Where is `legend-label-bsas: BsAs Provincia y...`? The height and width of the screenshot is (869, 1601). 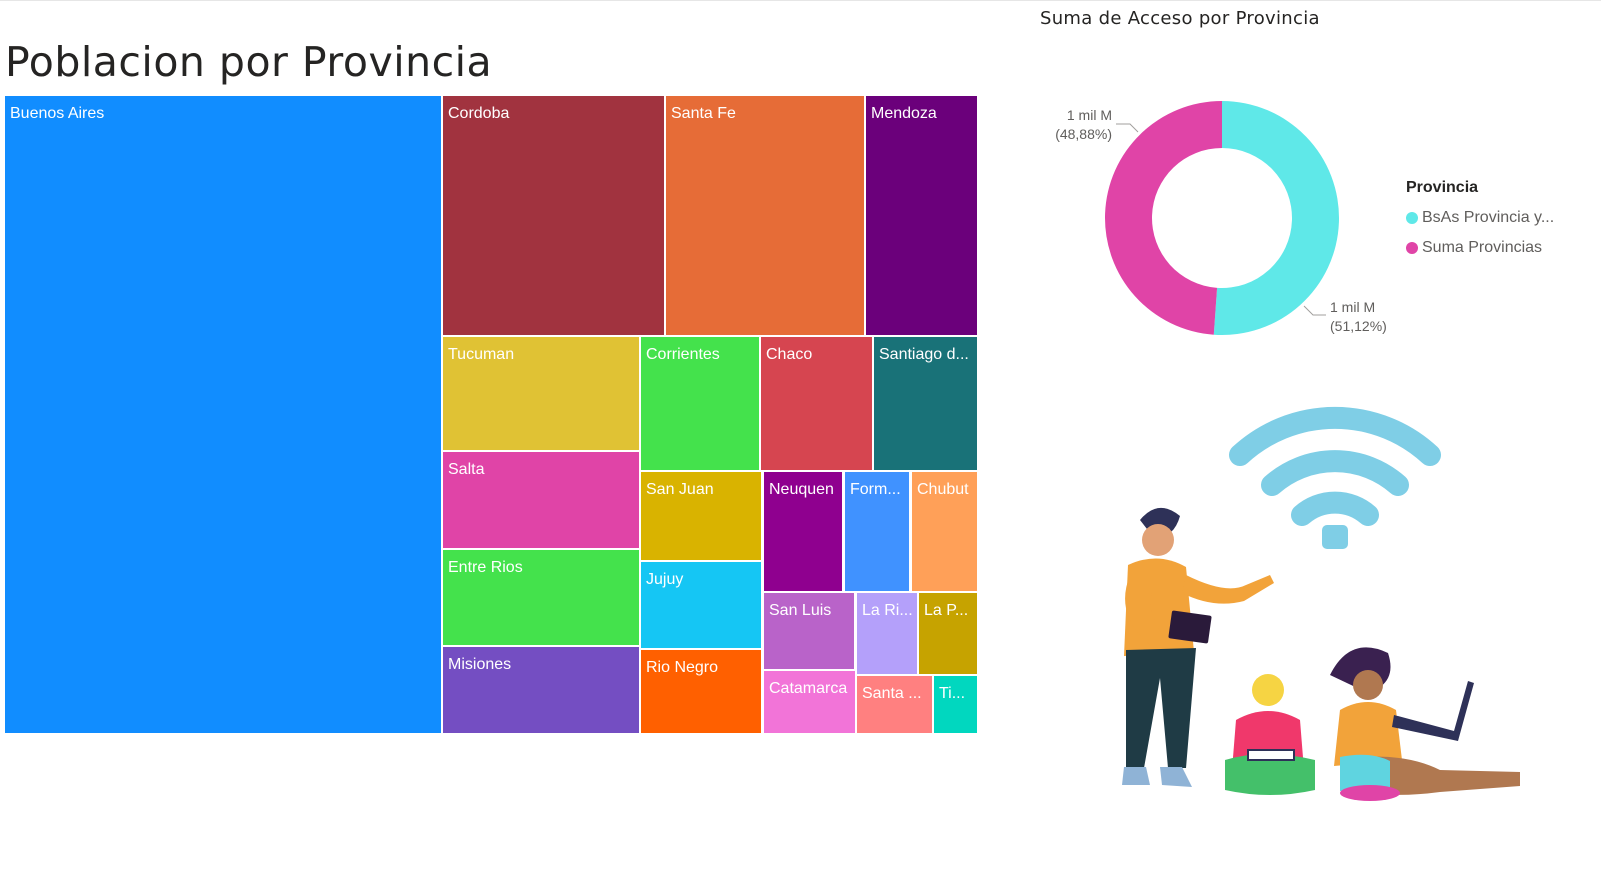 legend-label-bsas: BsAs Provincia y... is located at coordinates (1488, 217).